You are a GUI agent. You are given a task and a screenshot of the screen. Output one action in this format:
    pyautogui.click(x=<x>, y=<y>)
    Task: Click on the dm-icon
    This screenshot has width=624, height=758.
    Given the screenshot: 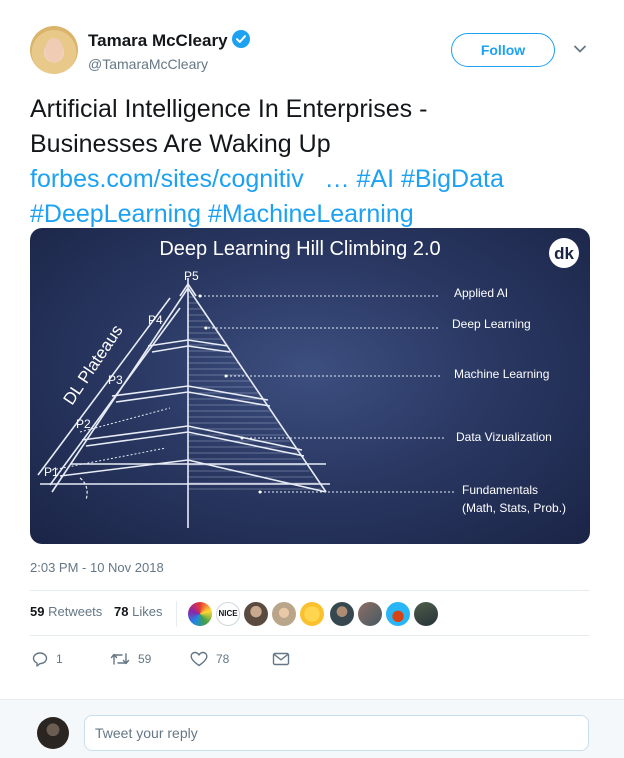 What is the action you would take?
    pyautogui.click(x=281, y=659)
    